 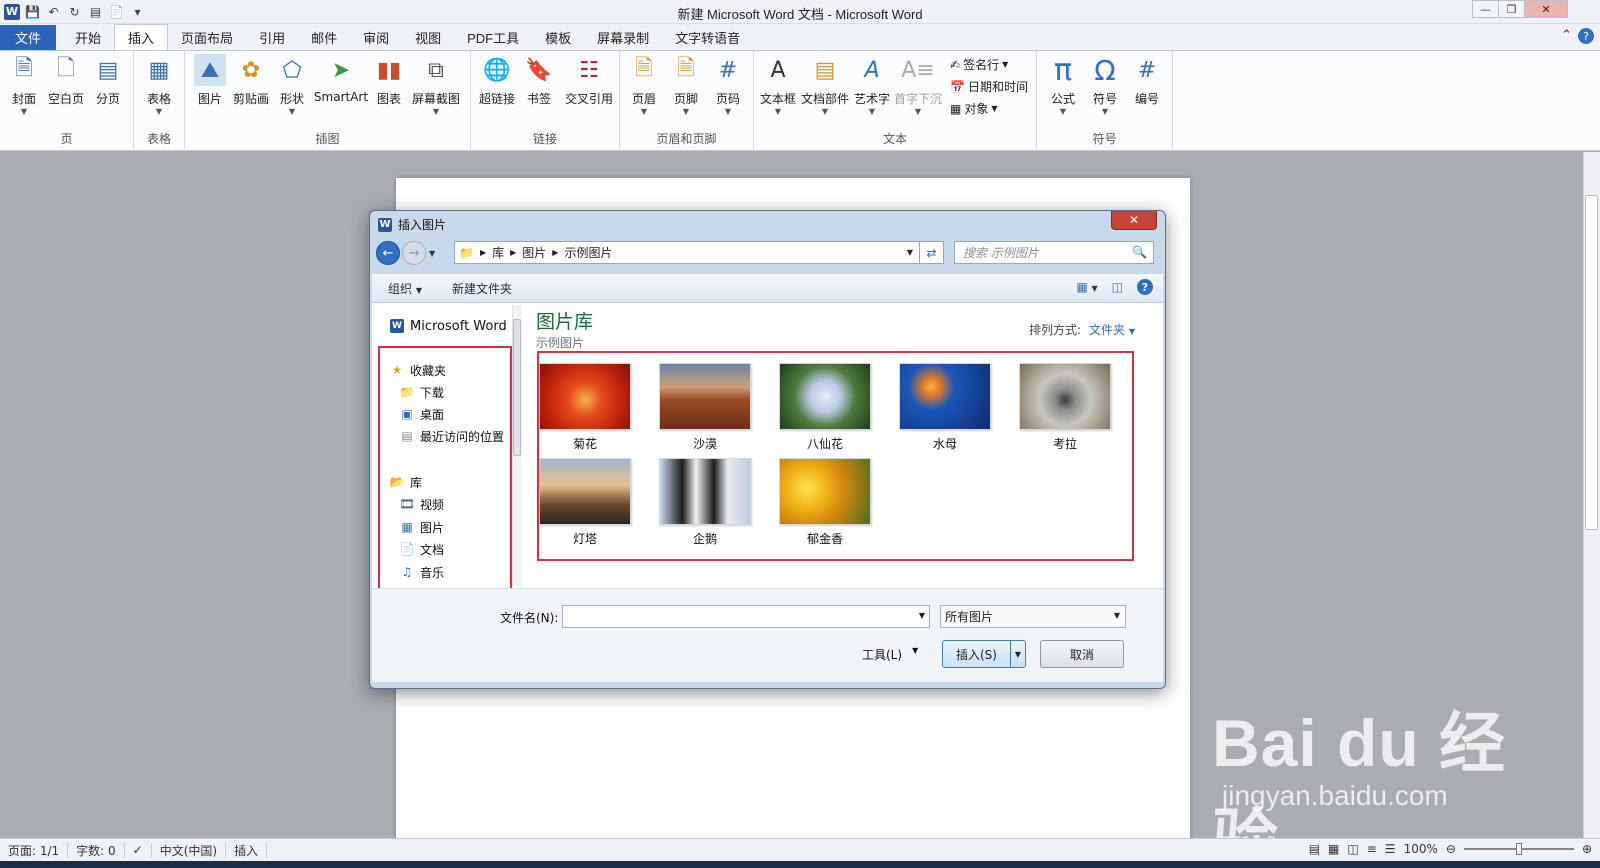 What do you see at coordinates (492, 252) in the screenshot?
I see `breadcrumb-libraries: ▶ 库` at bounding box center [492, 252].